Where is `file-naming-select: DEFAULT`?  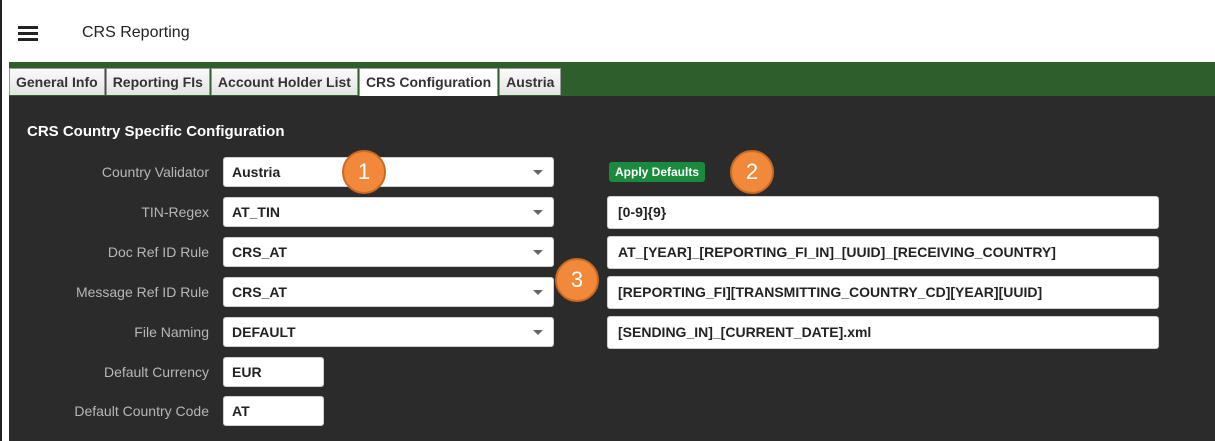
file-naming-select: DEFAULT is located at coordinates (388, 332).